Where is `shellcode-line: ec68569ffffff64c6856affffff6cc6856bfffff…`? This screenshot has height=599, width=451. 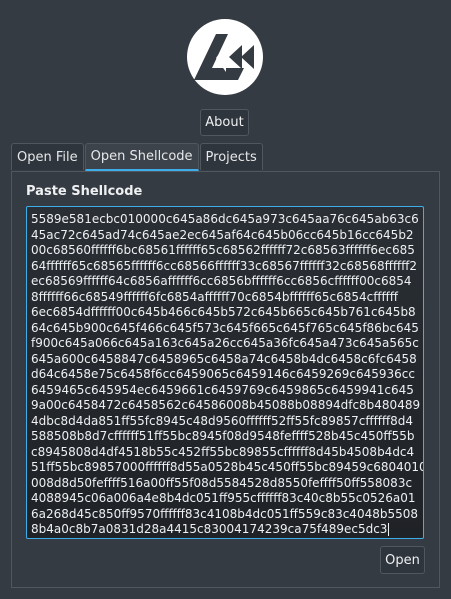
shellcode-line: ec68569ffffff64c6856affffff6cc6856bfffff… is located at coordinates (221, 281).